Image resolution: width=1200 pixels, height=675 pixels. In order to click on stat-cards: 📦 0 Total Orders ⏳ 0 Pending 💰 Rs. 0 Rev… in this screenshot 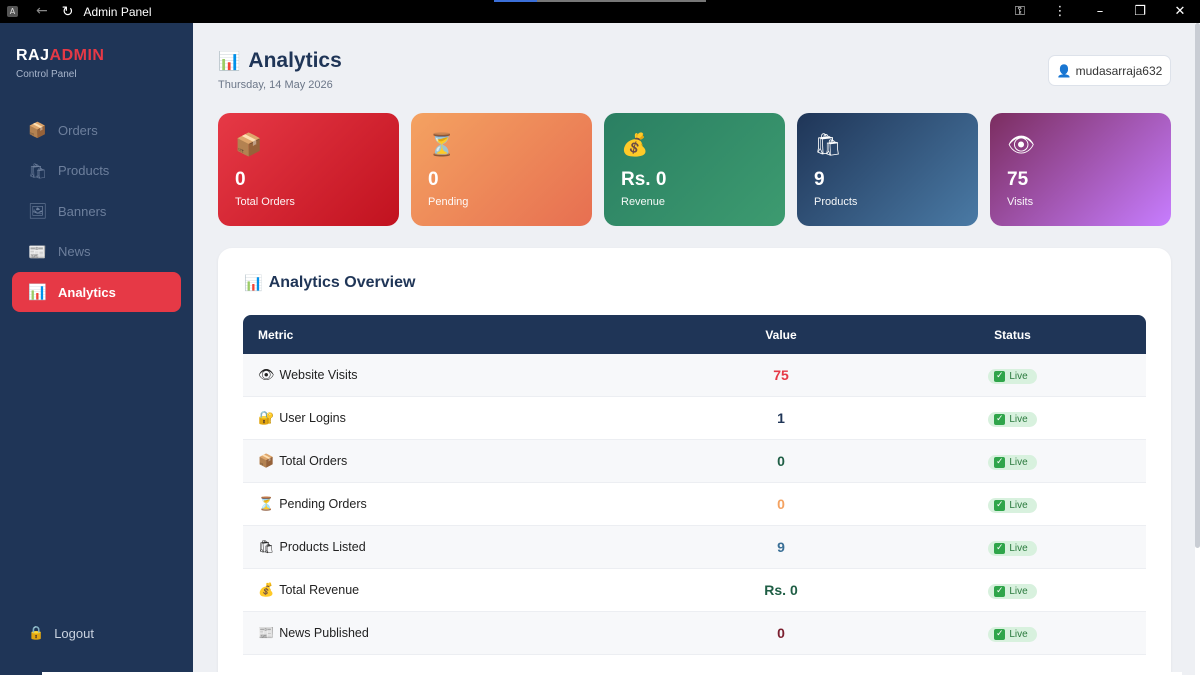, I will do `click(694, 169)`.